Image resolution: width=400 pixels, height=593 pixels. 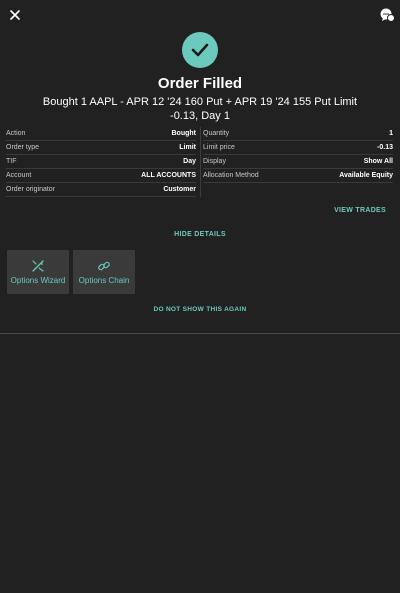 I want to click on detail-label: Limit price, so click(x=219, y=147).